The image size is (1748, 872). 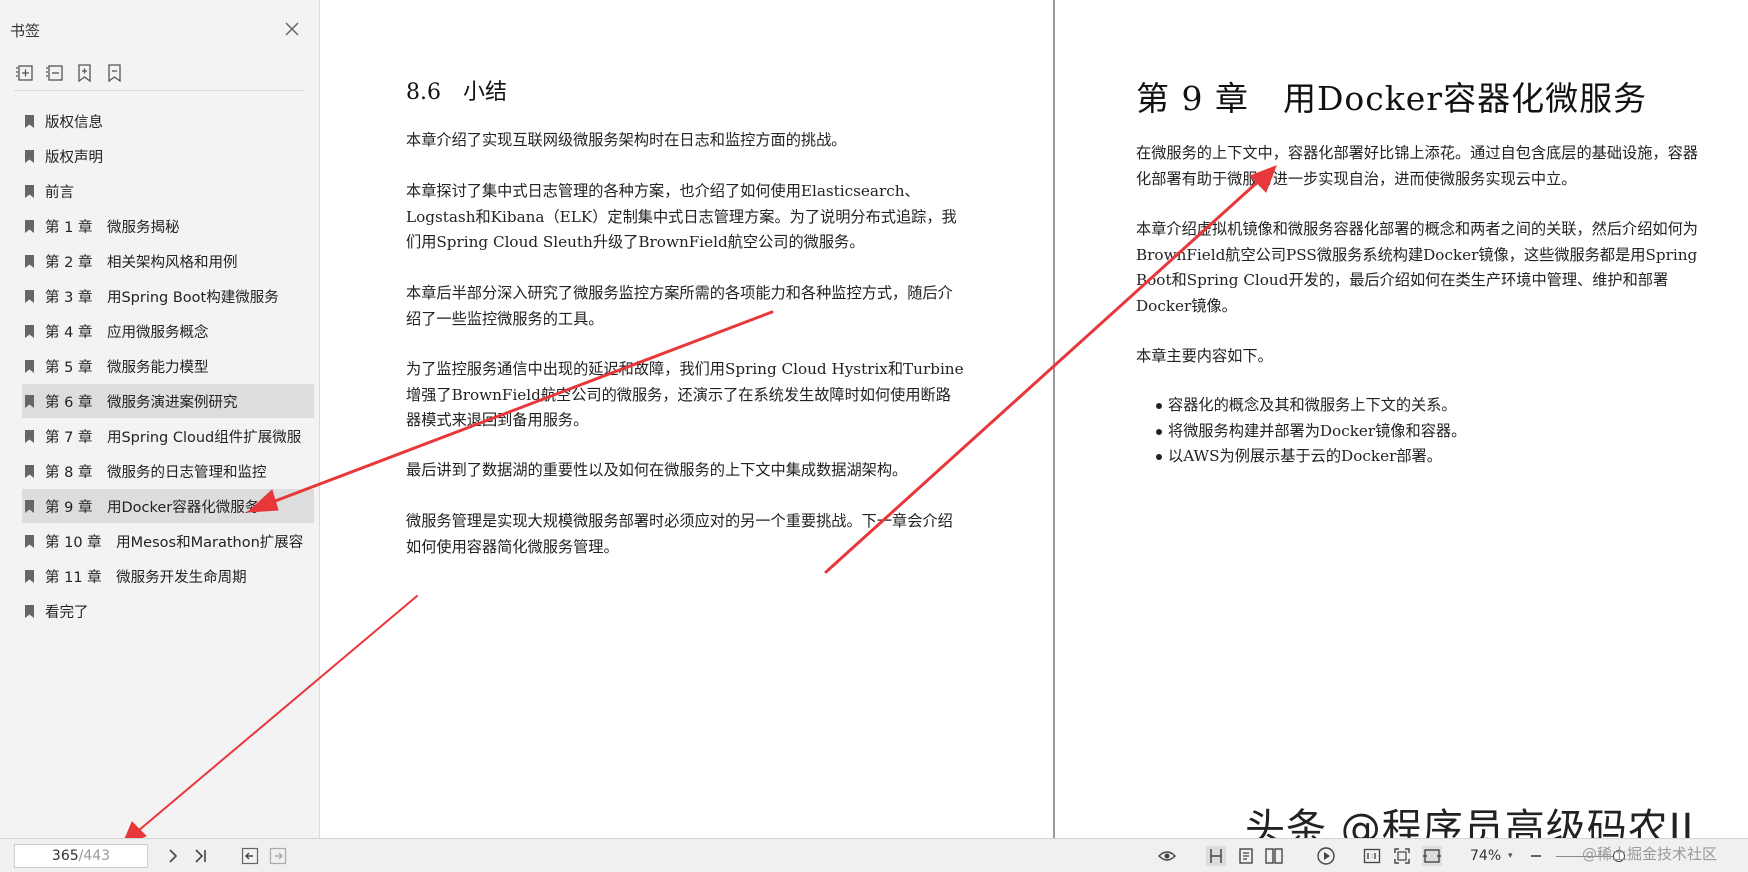 I want to click on zoom-level: 74%, so click(x=1485, y=856).